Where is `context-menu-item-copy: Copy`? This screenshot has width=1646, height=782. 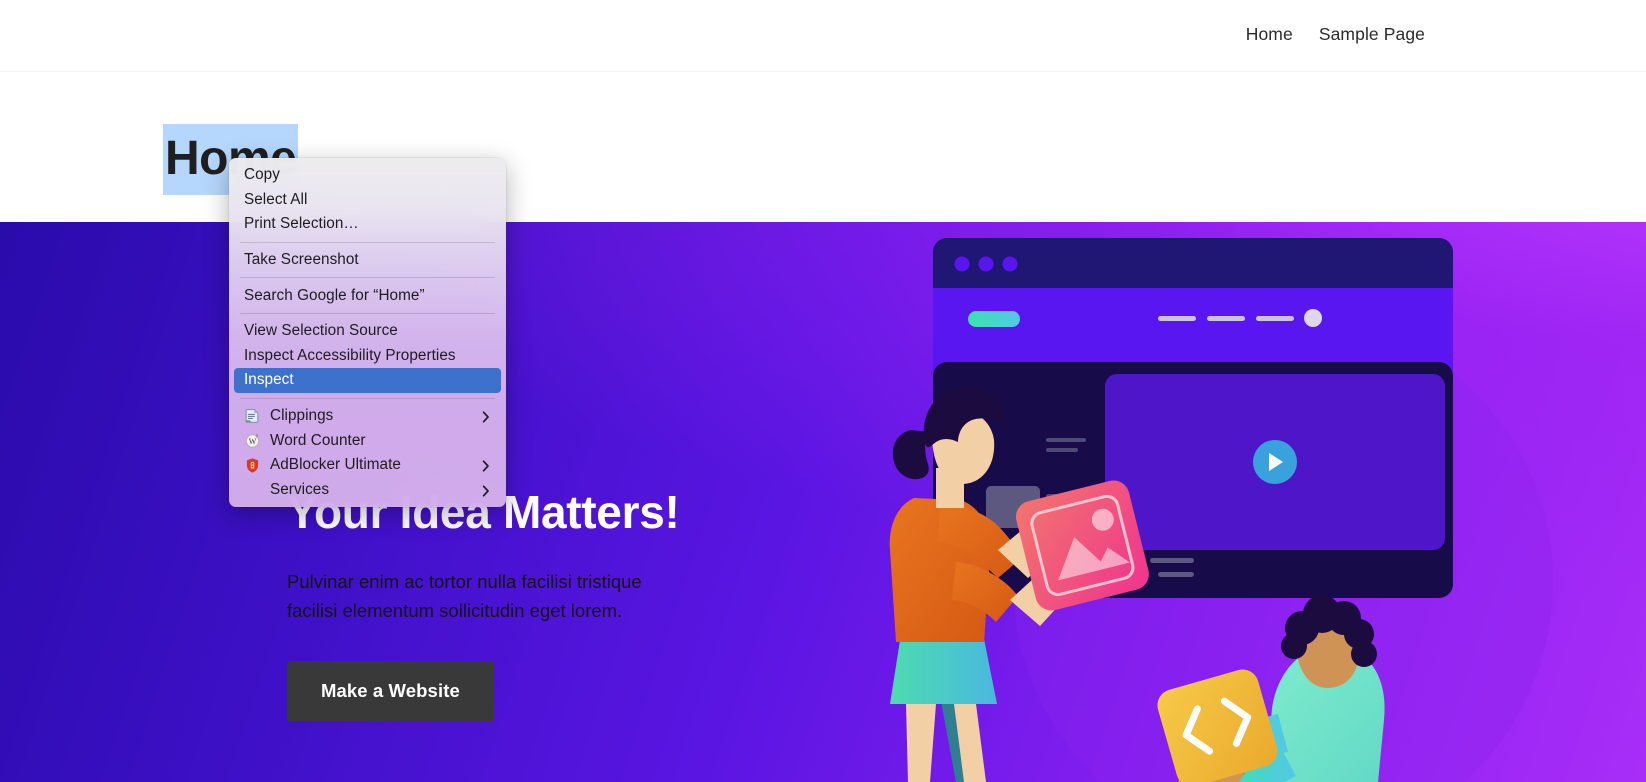 context-menu-item-copy: Copy is located at coordinates (367, 175).